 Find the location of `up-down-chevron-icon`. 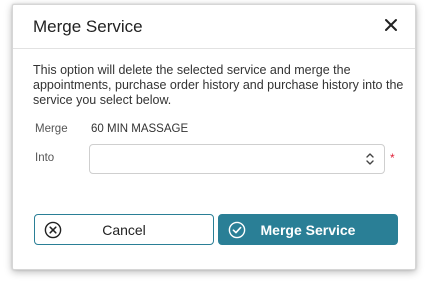

up-down-chevron-icon is located at coordinates (370, 159).